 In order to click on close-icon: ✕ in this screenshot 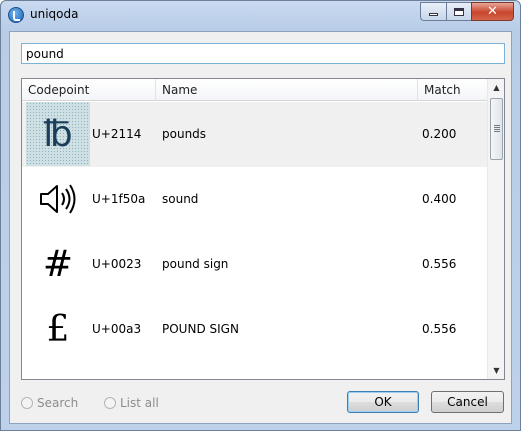, I will do `click(492, 11)`.